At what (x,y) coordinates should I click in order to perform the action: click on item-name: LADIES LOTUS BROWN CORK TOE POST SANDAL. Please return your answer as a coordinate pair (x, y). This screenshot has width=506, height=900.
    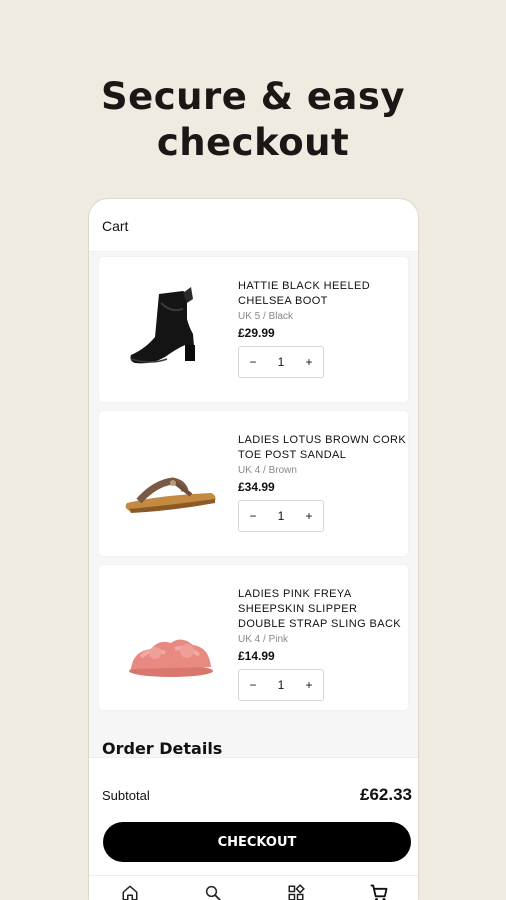
    Looking at the image, I should click on (323, 448).